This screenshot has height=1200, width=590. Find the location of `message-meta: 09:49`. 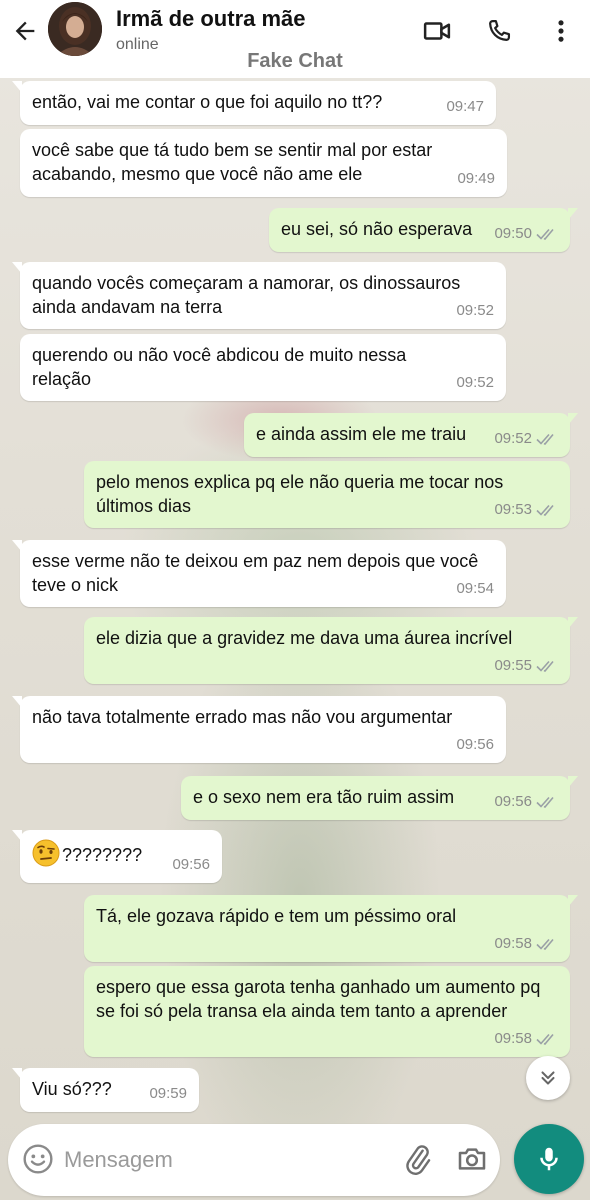

message-meta: 09:49 is located at coordinates (476, 179).